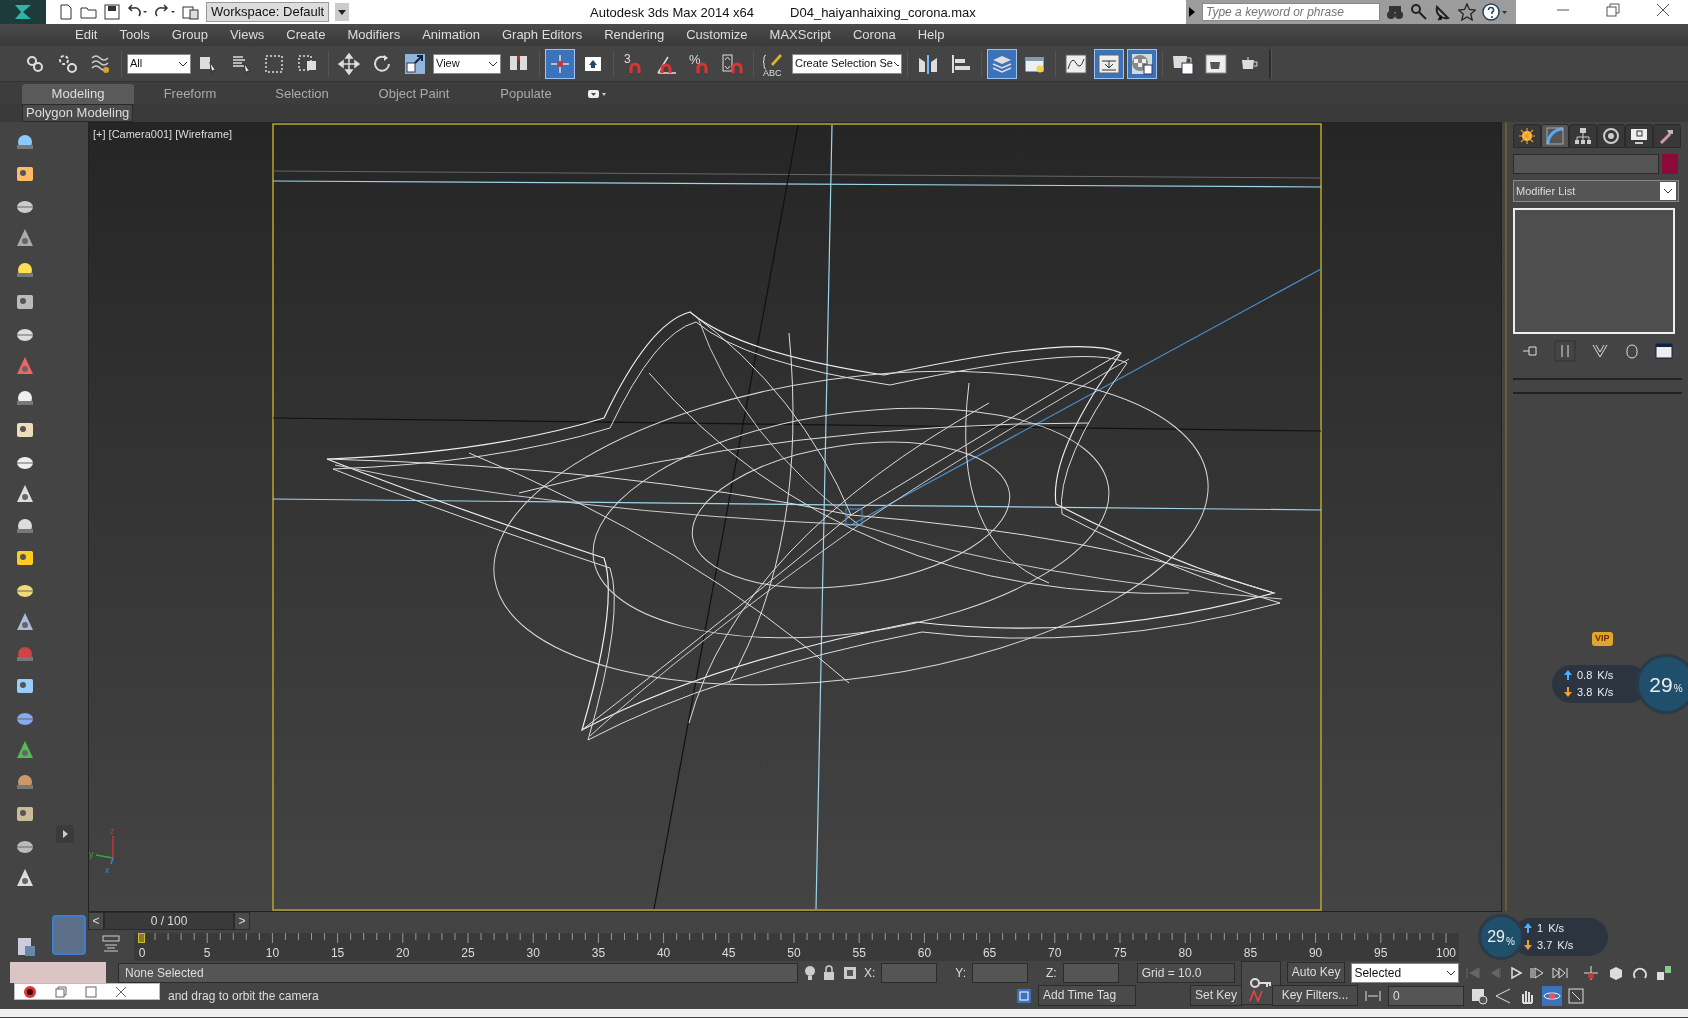  I want to click on maximize-icon, so click(91, 991).